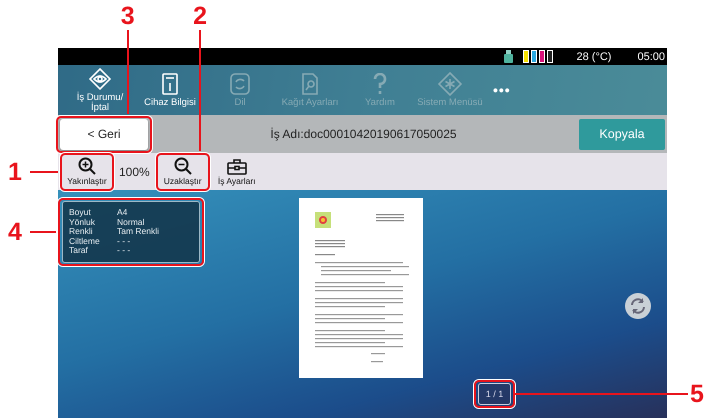 Image resolution: width=705 pixels, height=418 pixels. I want to click on copy-button: Kopyala, so click(622, 134).